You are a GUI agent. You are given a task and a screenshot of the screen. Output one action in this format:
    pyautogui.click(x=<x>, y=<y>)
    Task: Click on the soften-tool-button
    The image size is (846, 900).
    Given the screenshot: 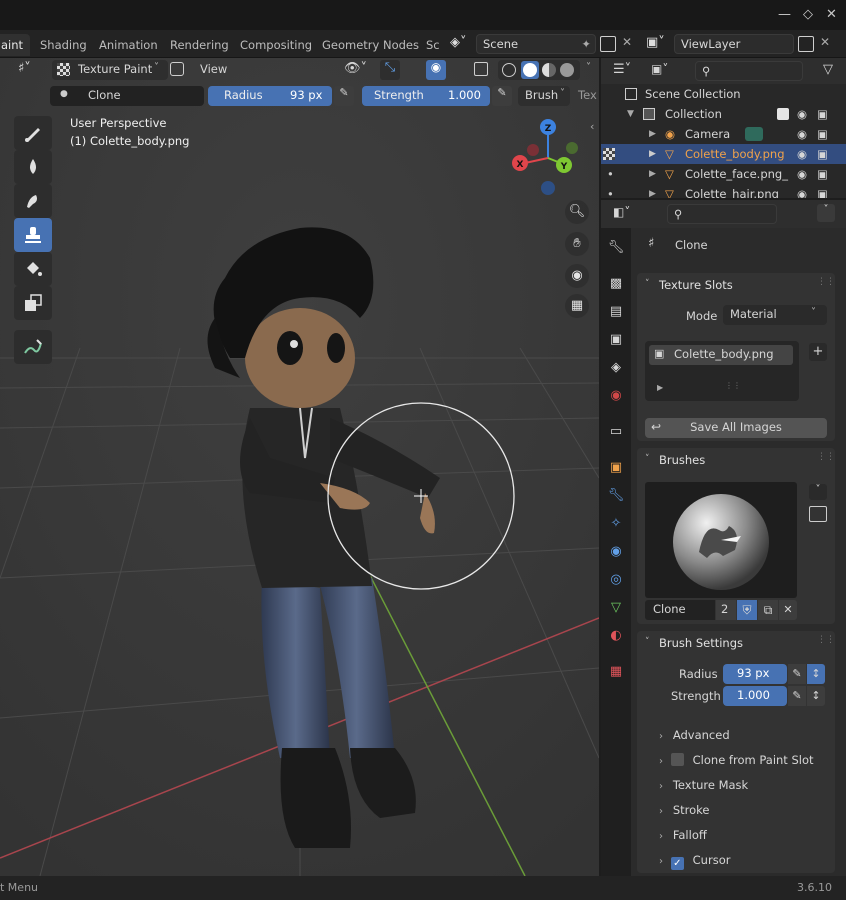 What is the action you would take?
    pyautogui.click(x=33, y=167)
    